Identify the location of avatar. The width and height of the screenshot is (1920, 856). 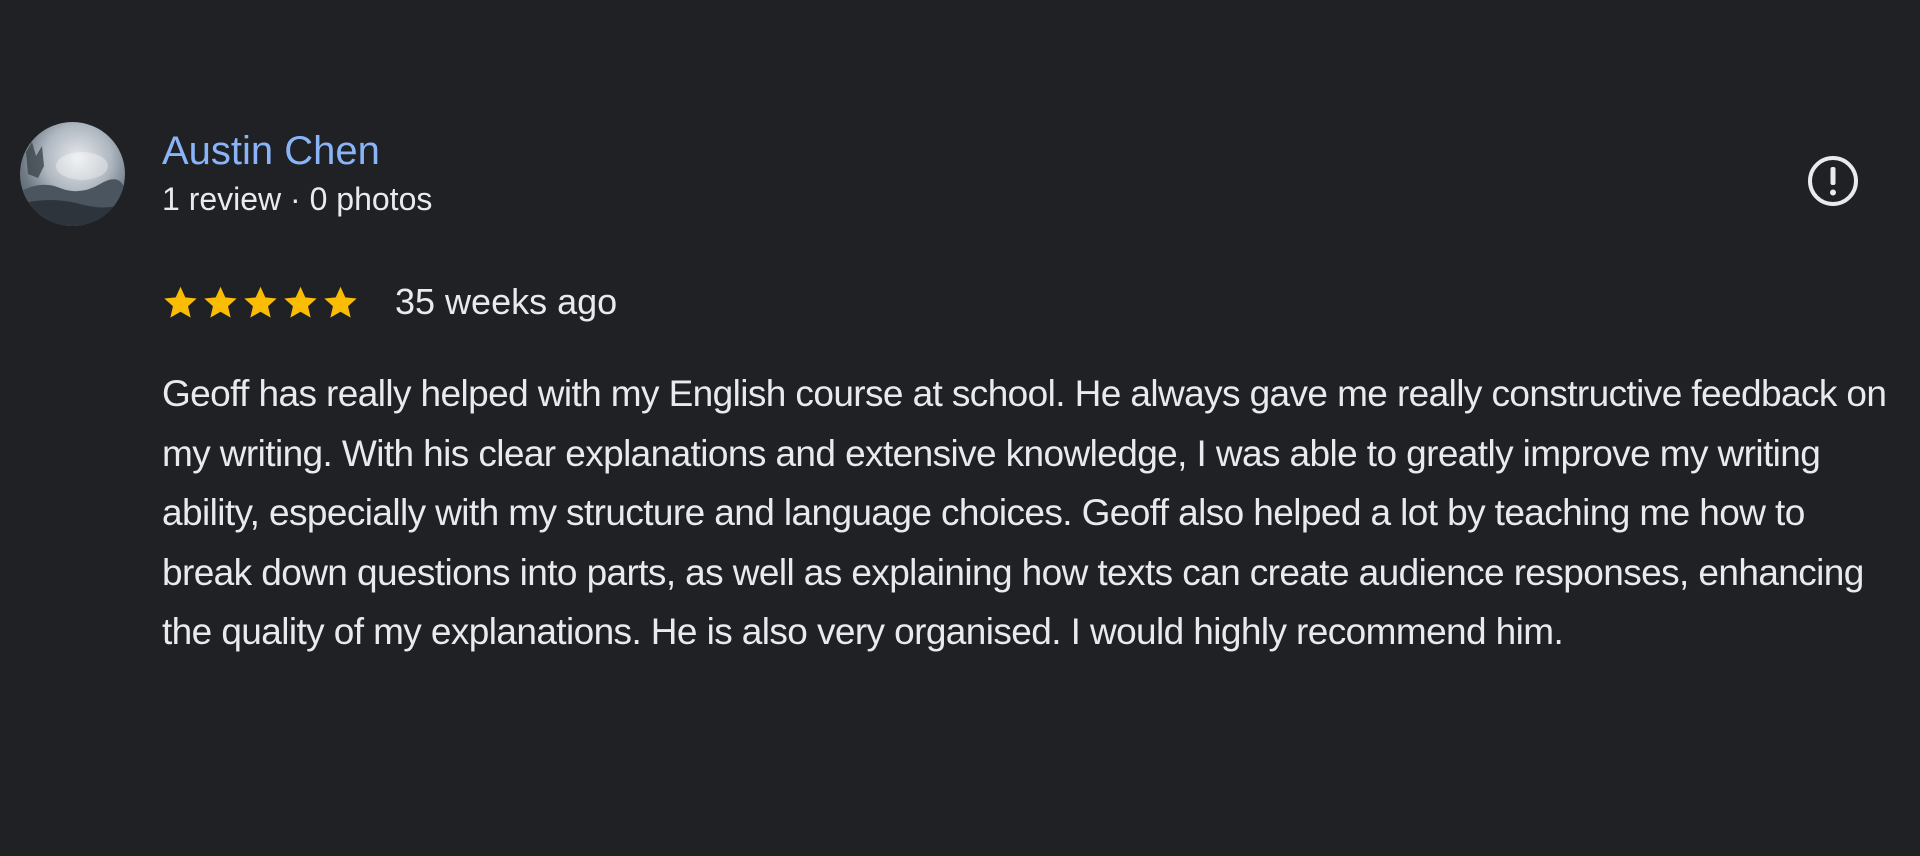
(72, 174).